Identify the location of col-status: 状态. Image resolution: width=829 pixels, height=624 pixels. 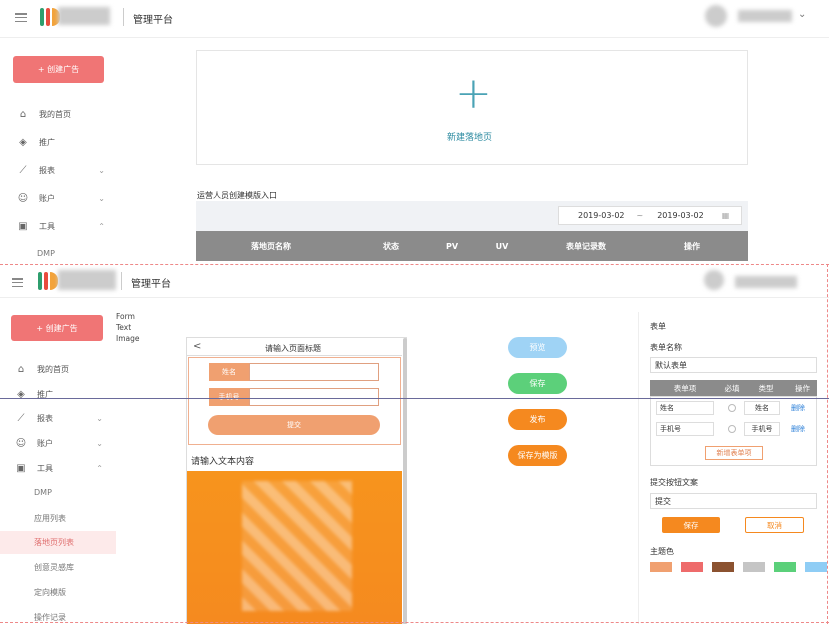
(391, 246).